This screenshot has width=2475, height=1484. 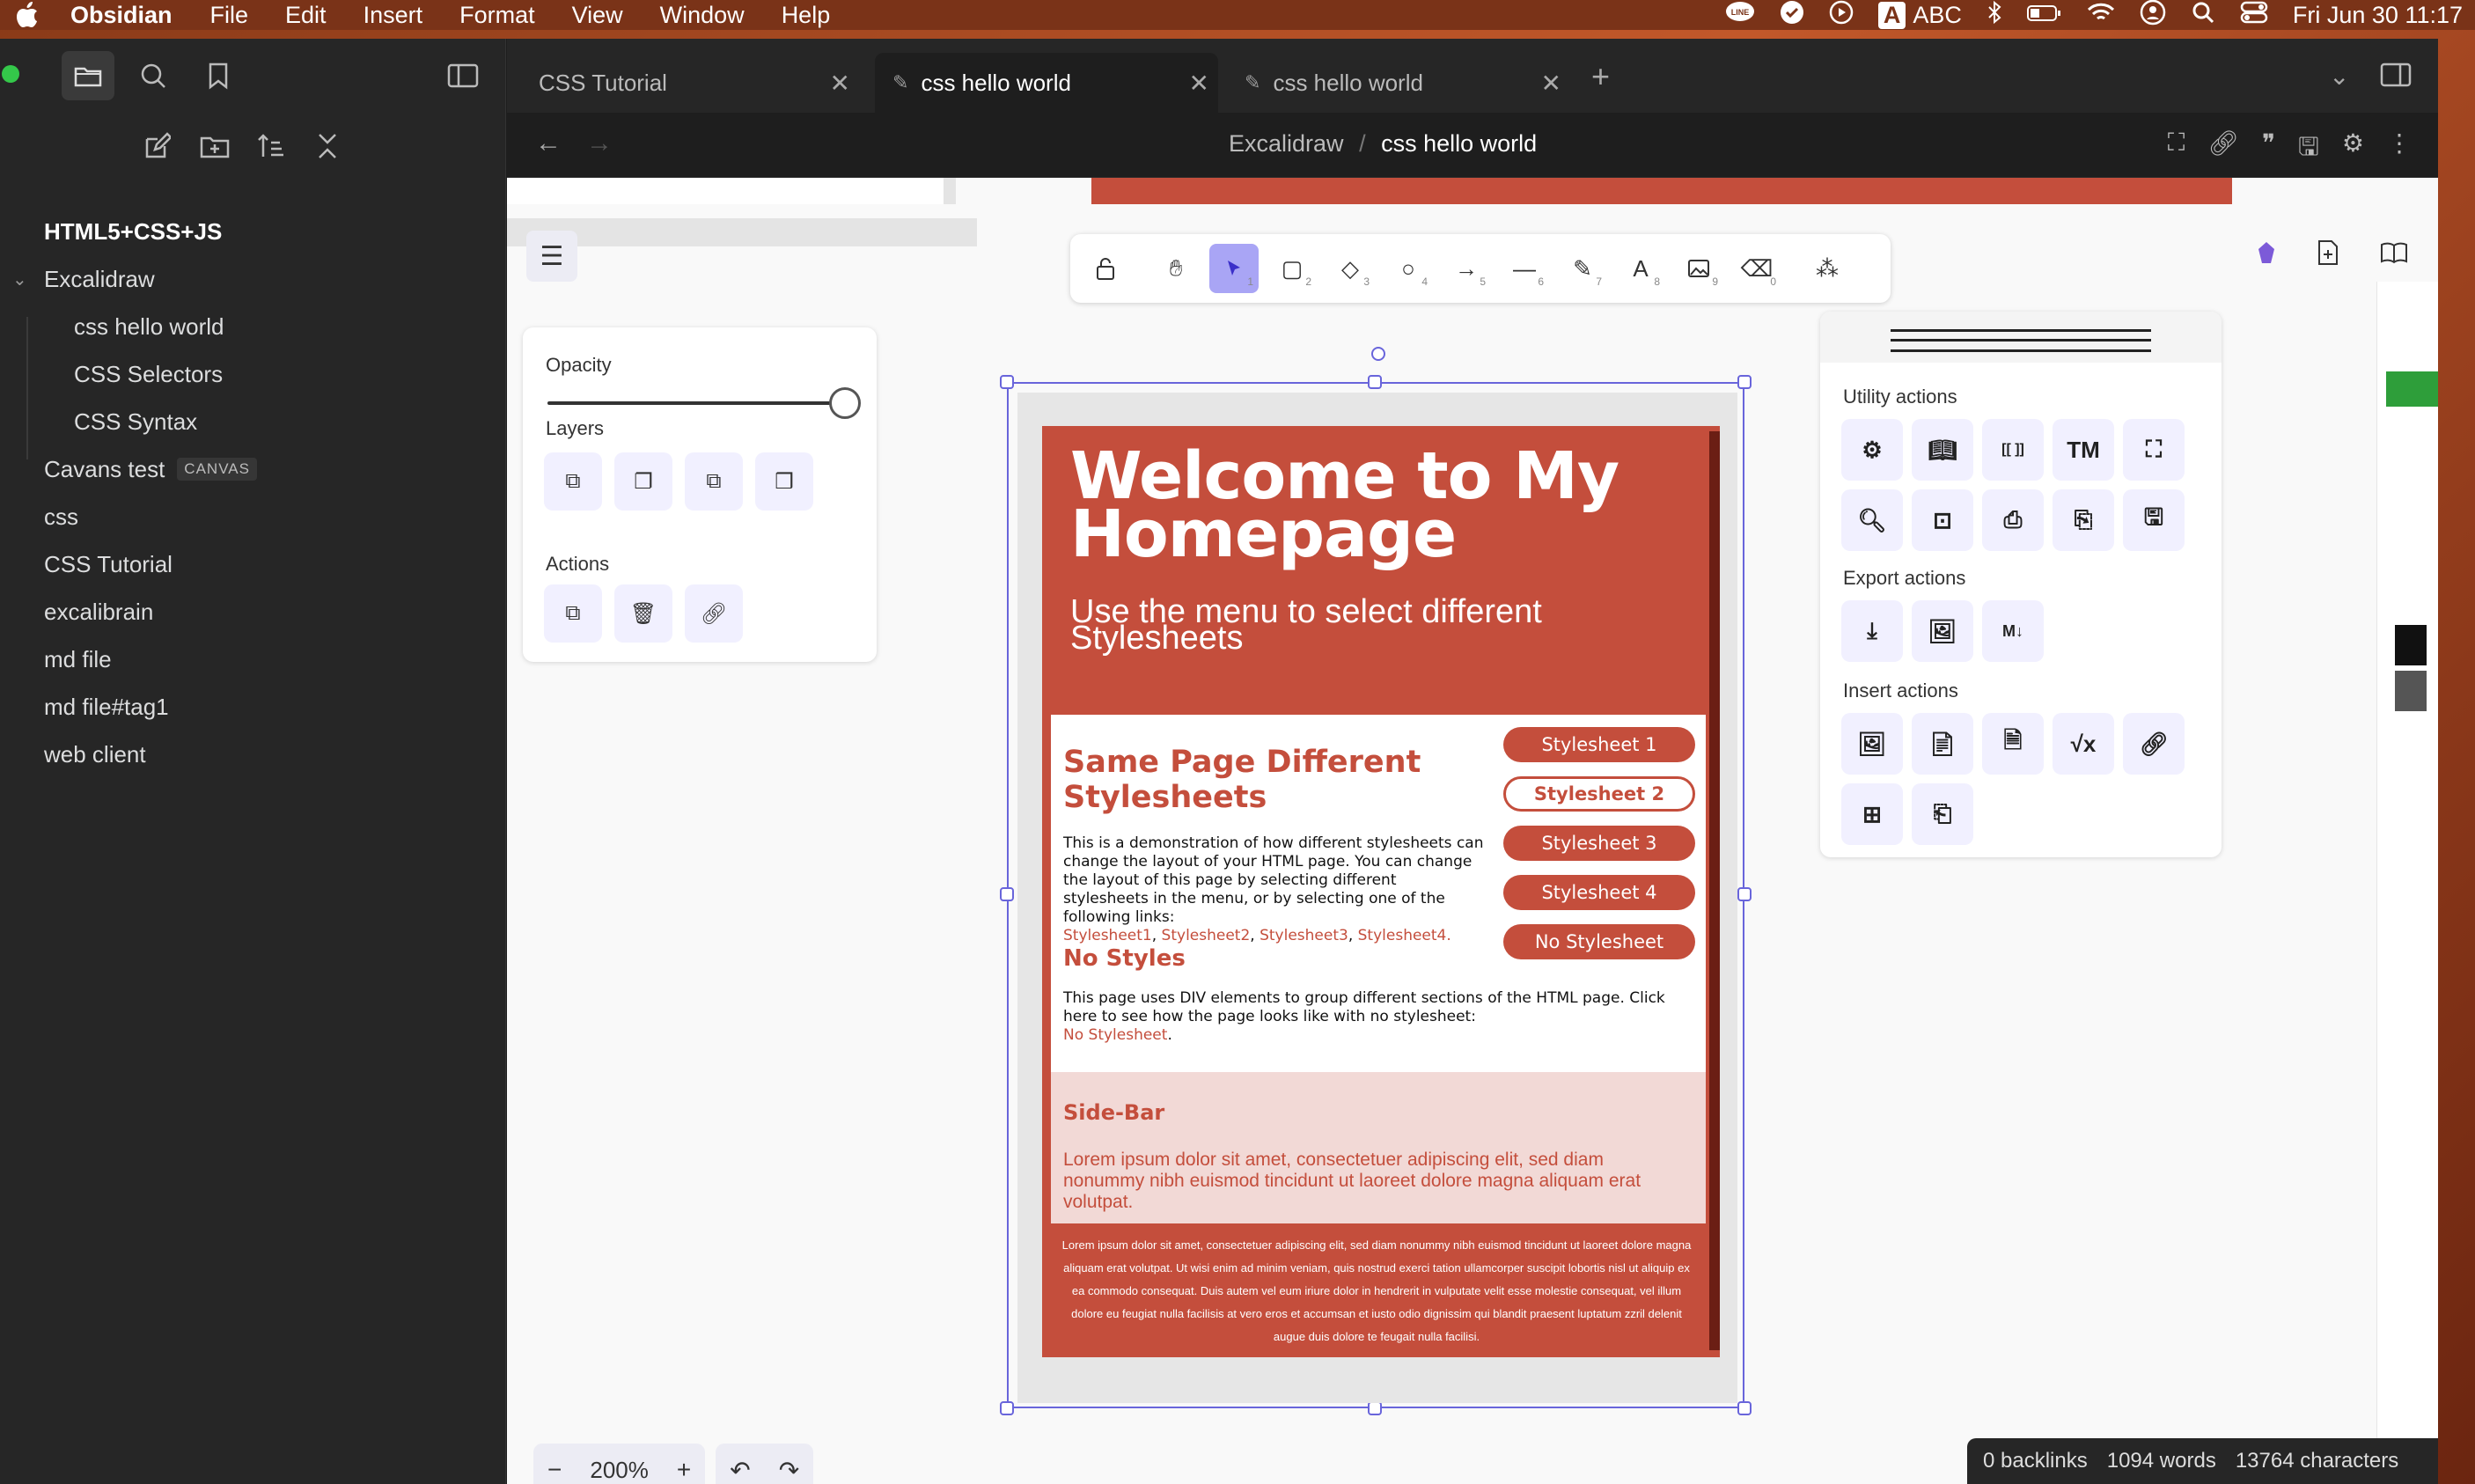 What do you see at coordinates (1942, 631) in the screenshot?
I see `export-image-icon: 🖼︎` at bounding box center [1942, 631].